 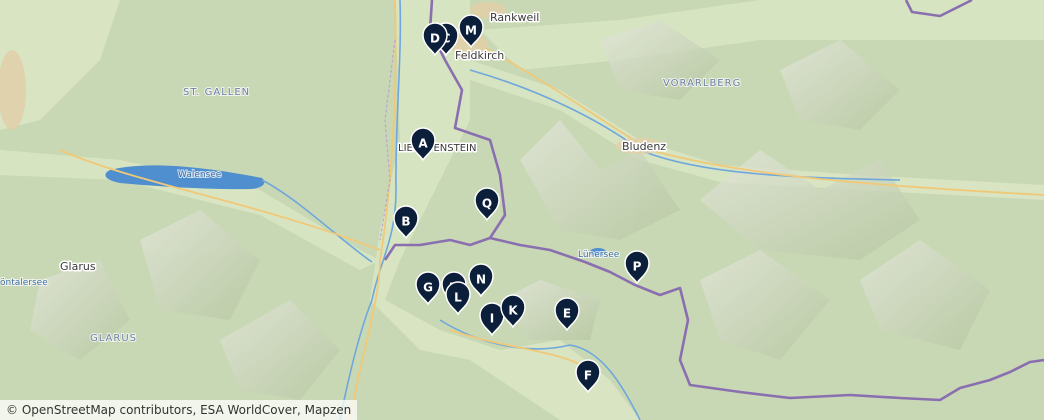 What do you see at coordinates (216, 92) in the screenshot?
I see `region-label-st-gallen: ST. GALLEN` at bounding box center [216, 92].